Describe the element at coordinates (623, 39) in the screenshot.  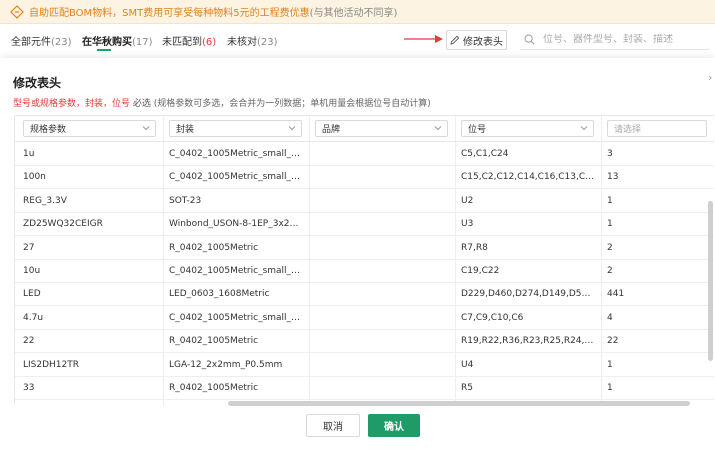
I see `search-input` at that location.